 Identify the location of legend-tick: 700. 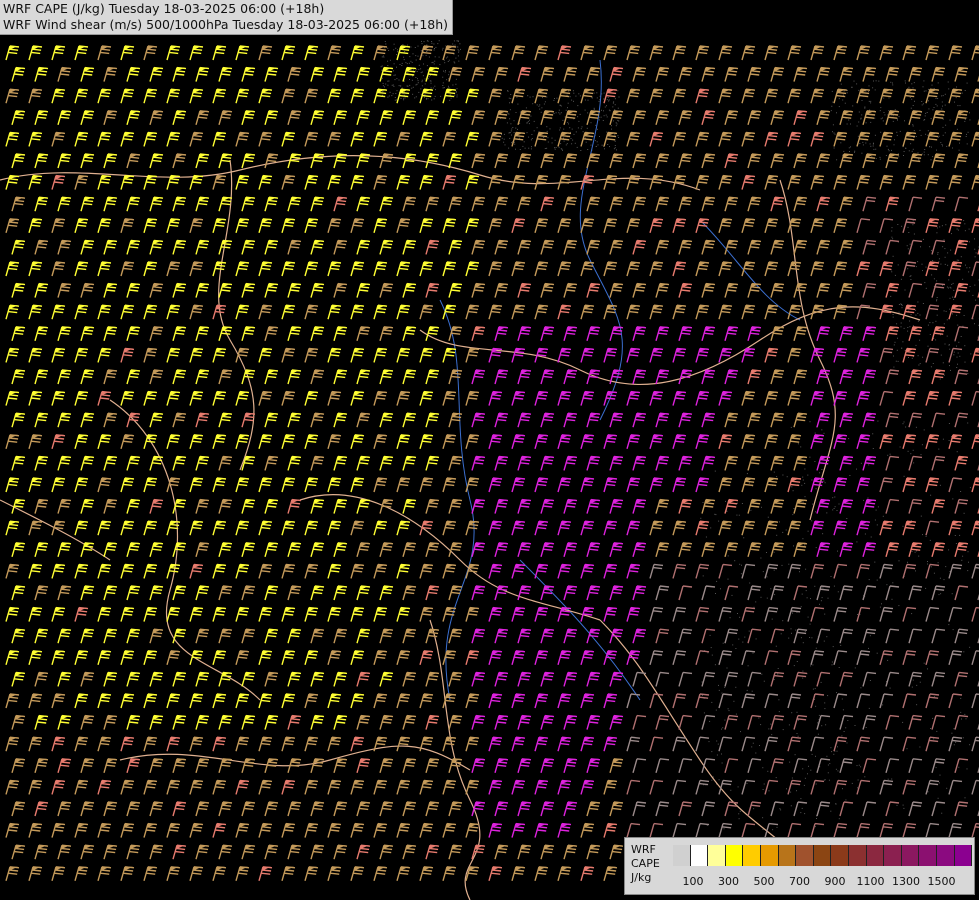
(799, 881).